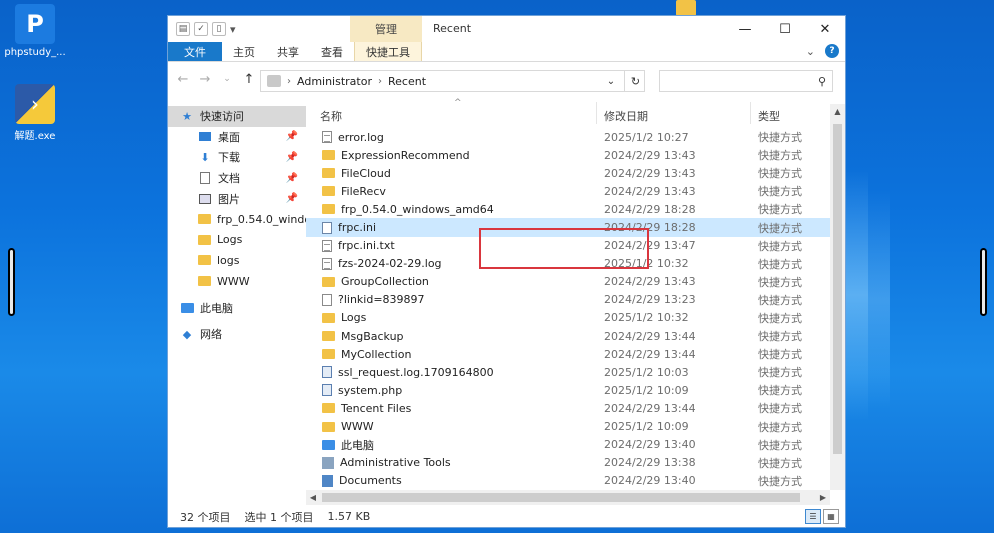  Describe the element at coordinates (785, 29) in the screenshot. I see `maximize-button: ☐` at that location.